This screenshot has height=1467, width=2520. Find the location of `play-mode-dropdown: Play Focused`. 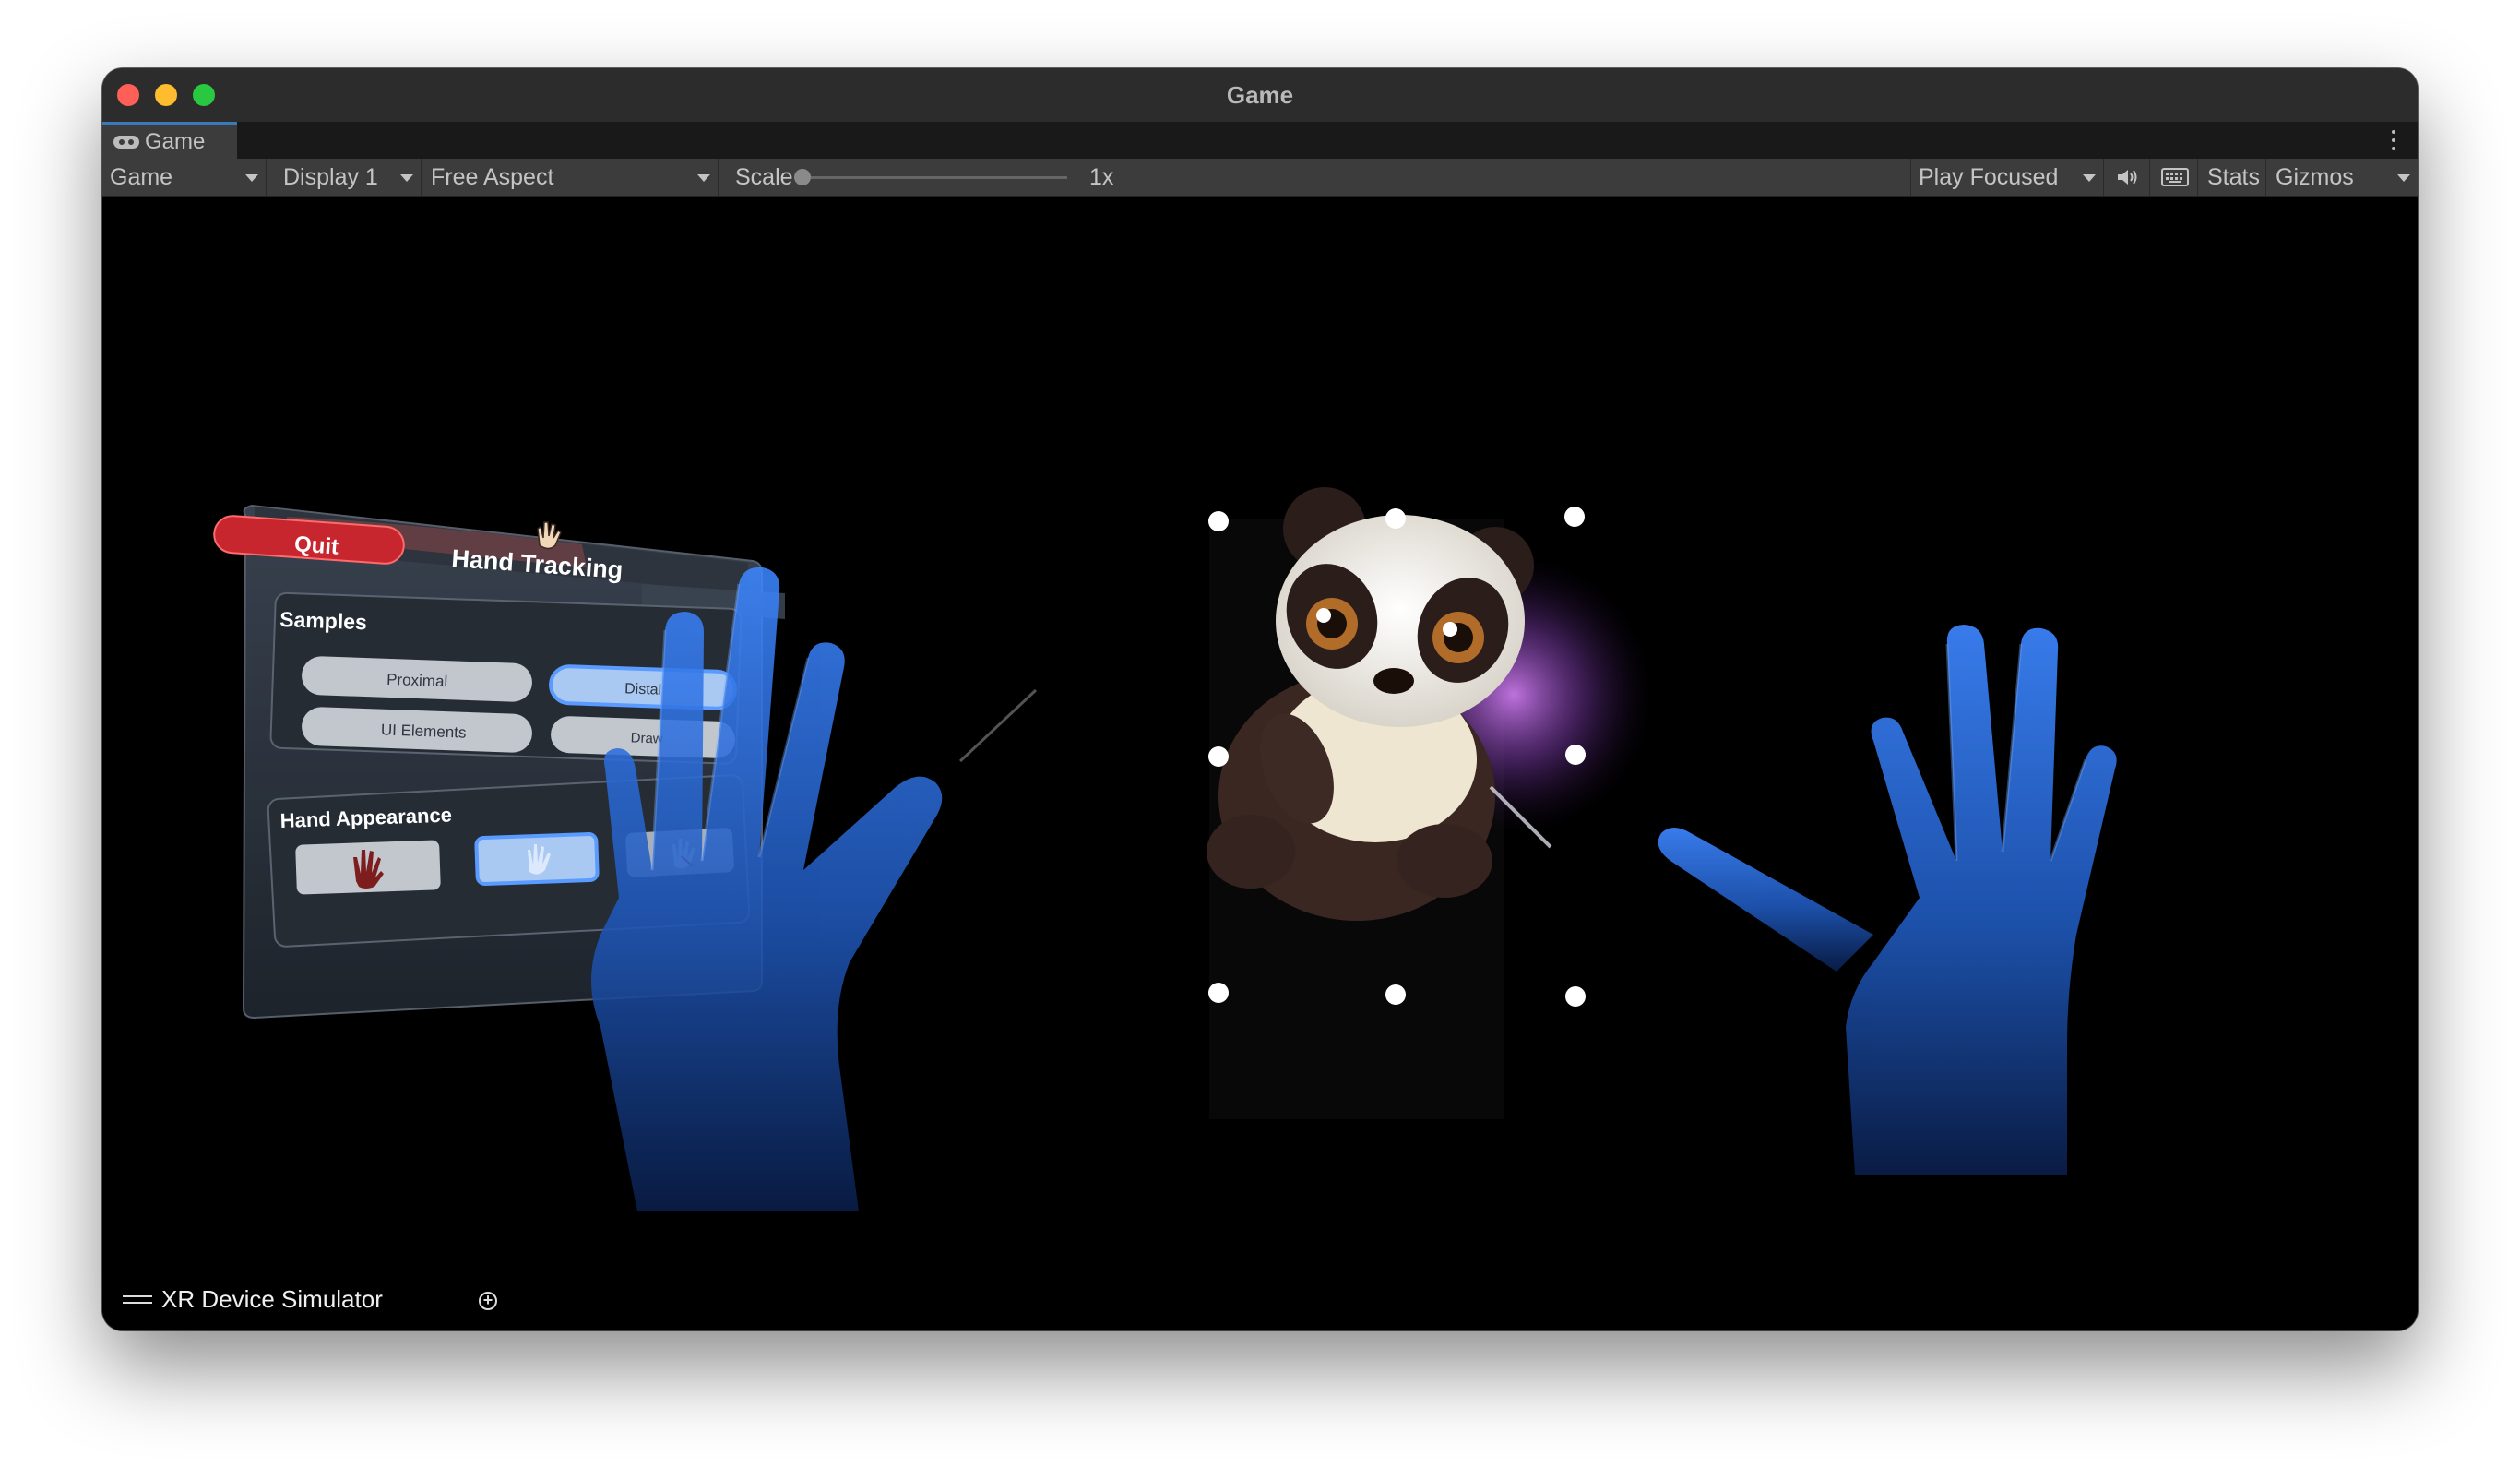

play-mode-dropdown: Play Focused is located at coordinates (2007, 177).